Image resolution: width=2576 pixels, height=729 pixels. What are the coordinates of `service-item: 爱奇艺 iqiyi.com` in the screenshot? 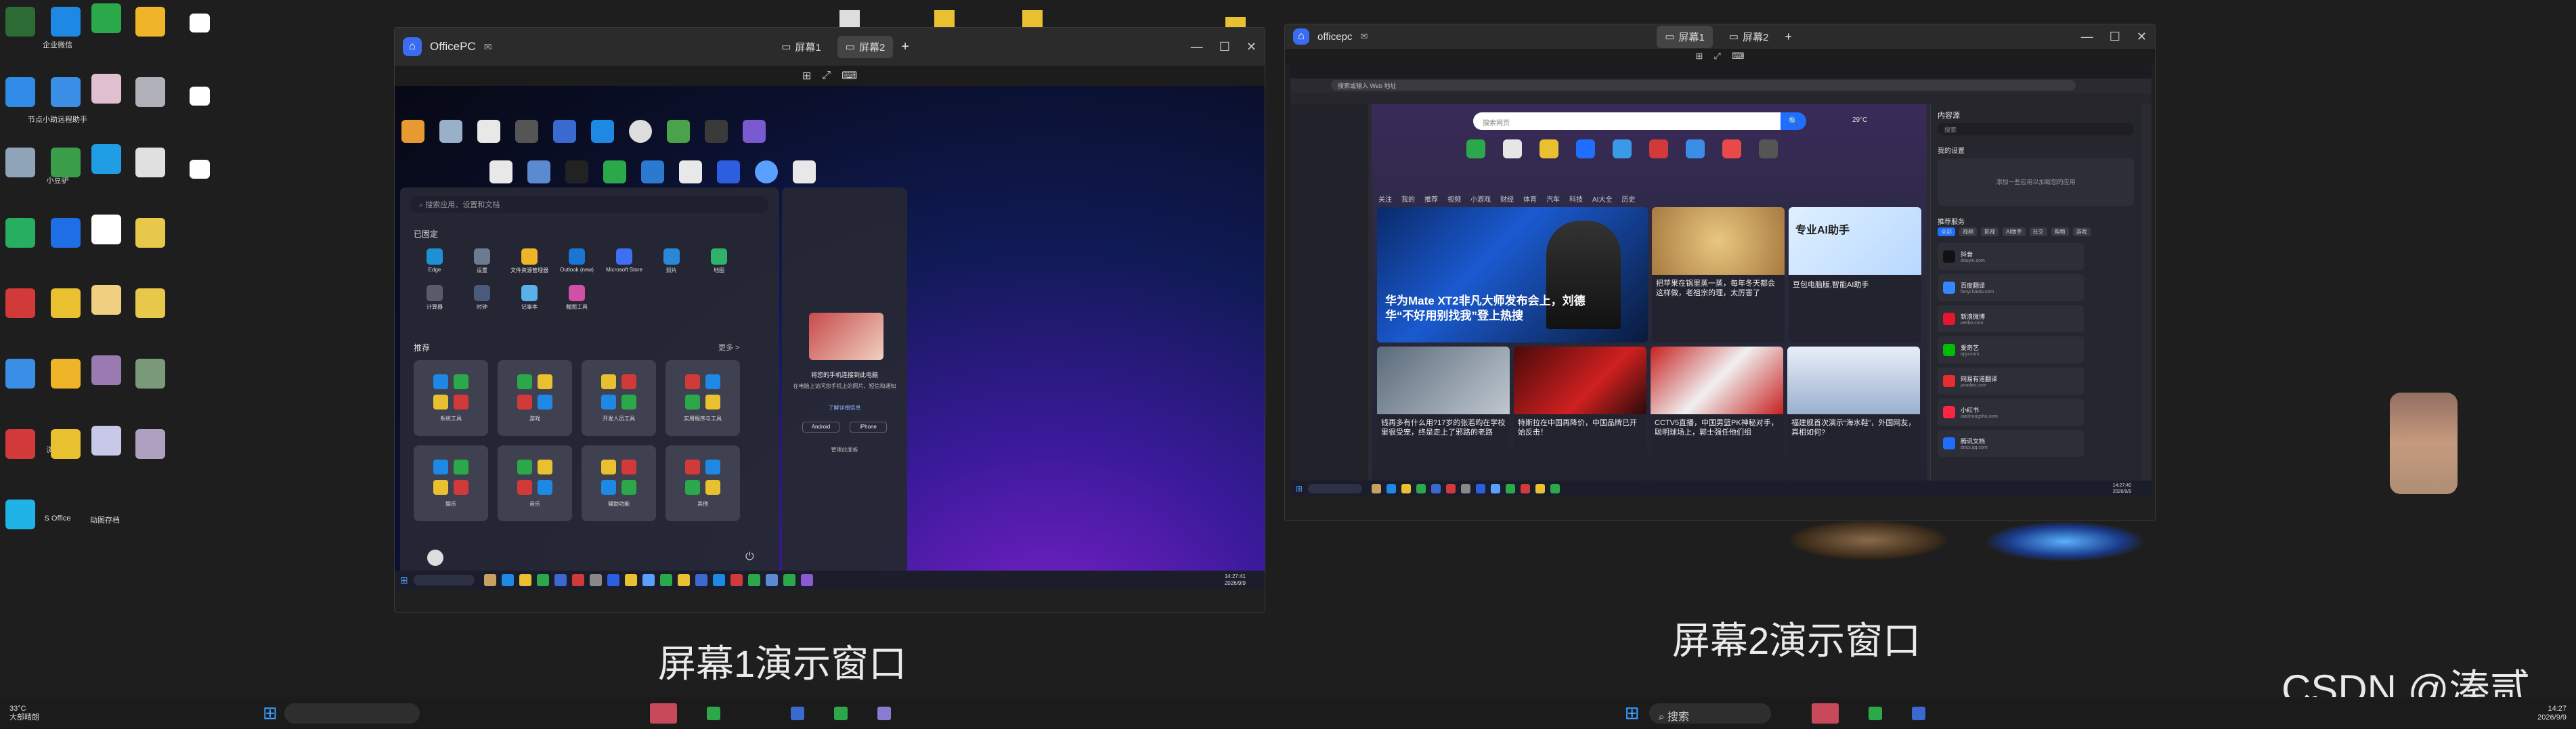 It's located at (2011, 349).